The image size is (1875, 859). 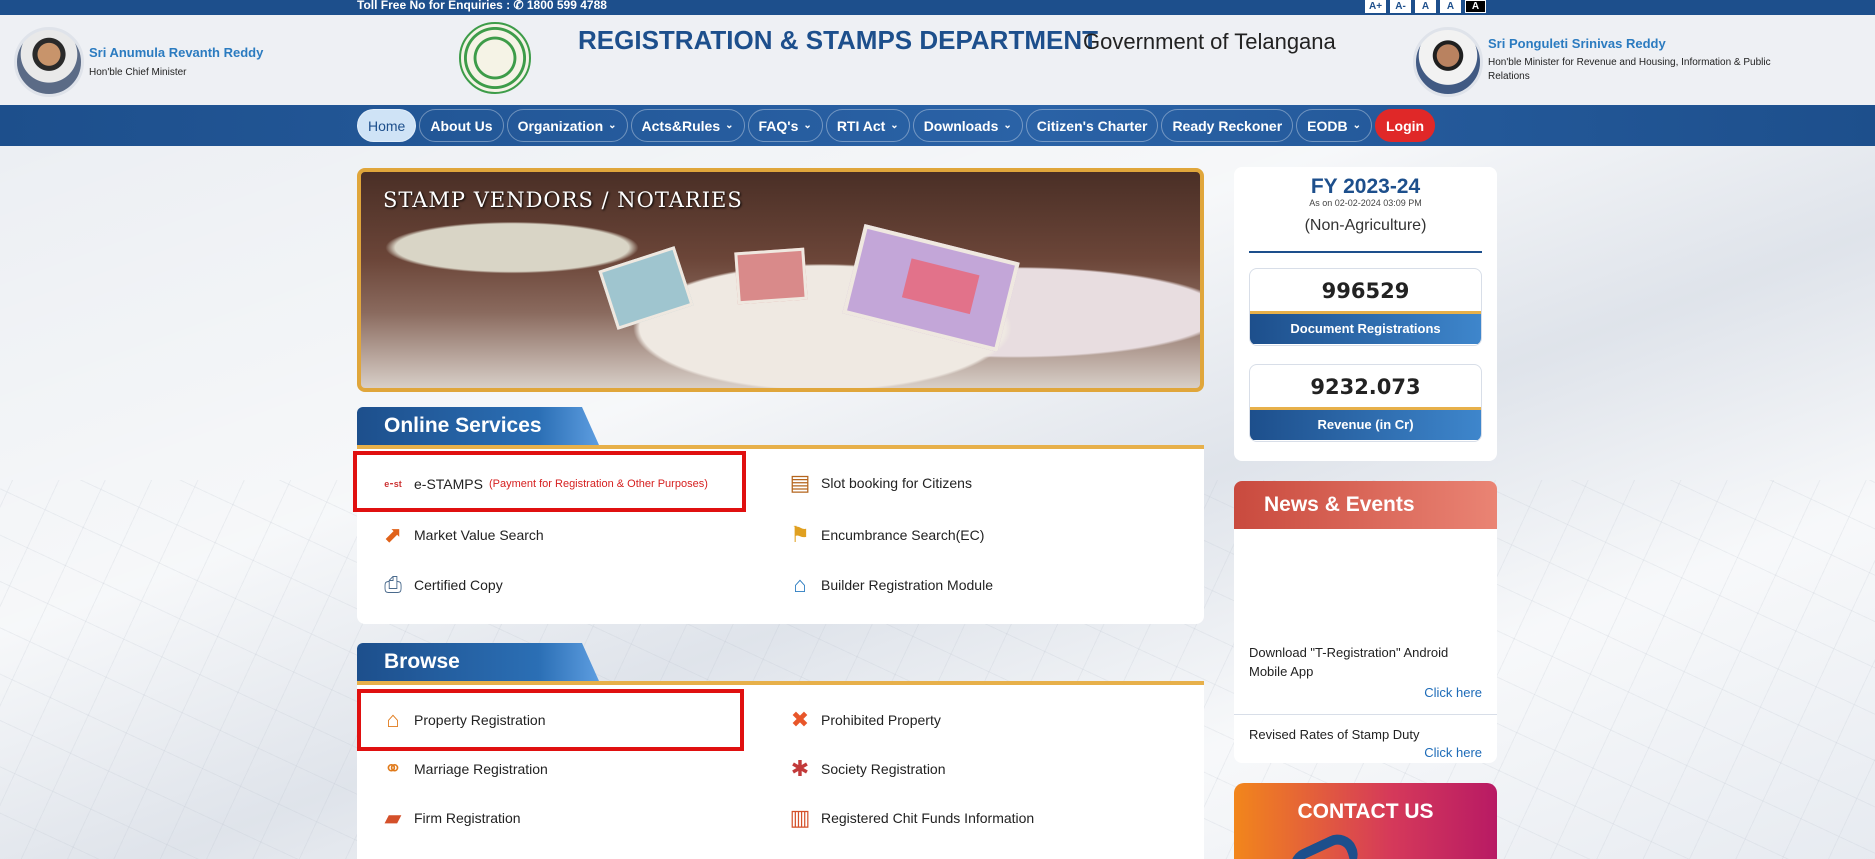 What do you see at coordinates (780, 664) in the screenshot?
I see `browse-header: Browse` at bounding box center [780, 664].